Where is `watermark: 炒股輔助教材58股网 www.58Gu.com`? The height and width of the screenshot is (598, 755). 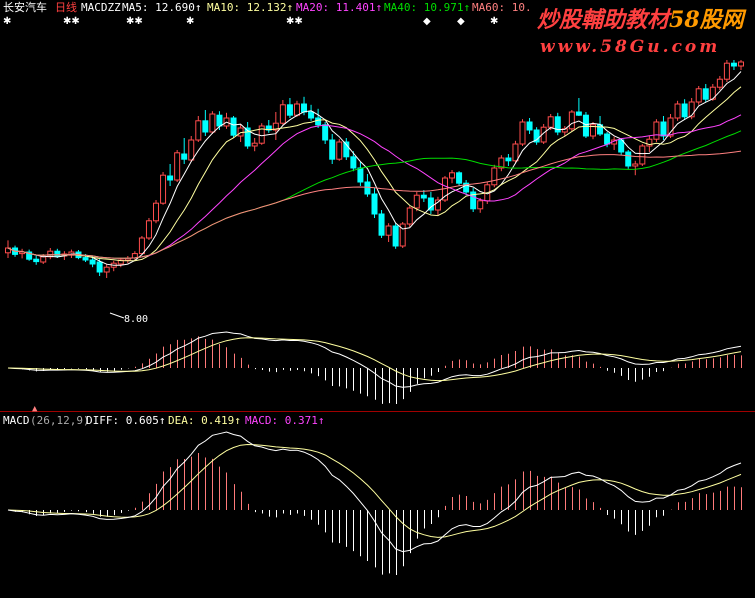 watermark: 炒股輔助教材58股网 www.58Gu.com is located at coordinates (642, 32).